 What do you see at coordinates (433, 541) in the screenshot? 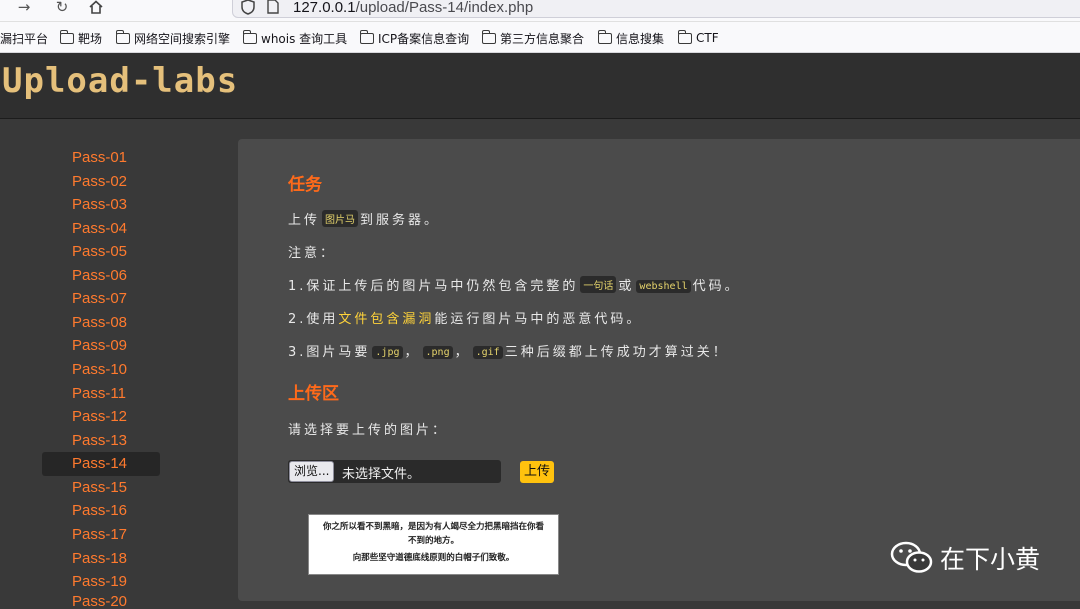
I see `quote-line-2: 不到的地方。` at bounding box center [433, 541].